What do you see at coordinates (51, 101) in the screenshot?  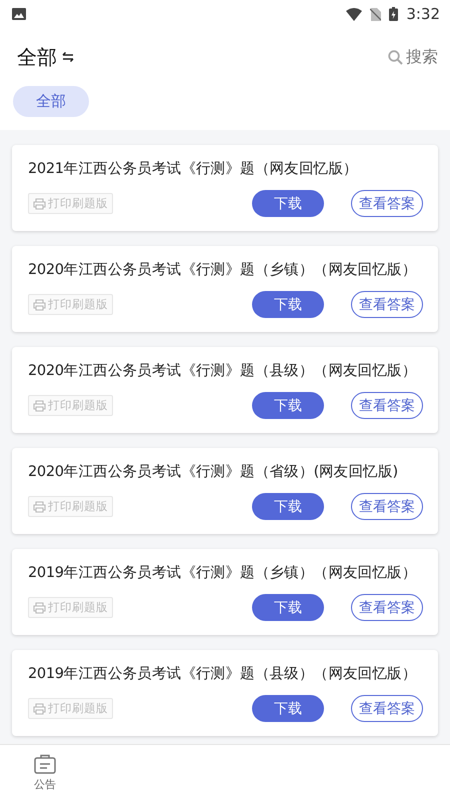 I see `filter-chip: 全部` at bounding box center [51, 101].